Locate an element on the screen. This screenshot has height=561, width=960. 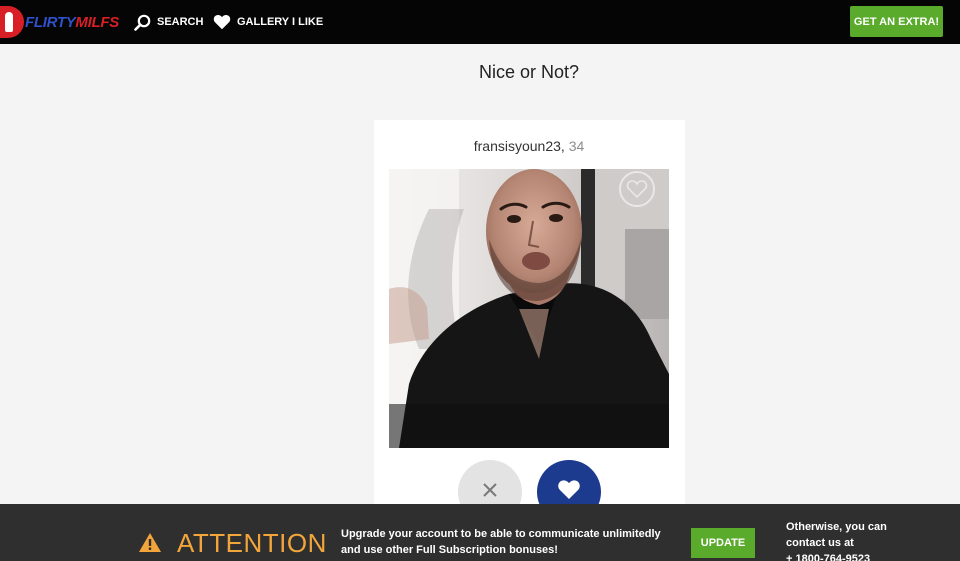
profile-photo-drawing is located at coordinates (529, 308).